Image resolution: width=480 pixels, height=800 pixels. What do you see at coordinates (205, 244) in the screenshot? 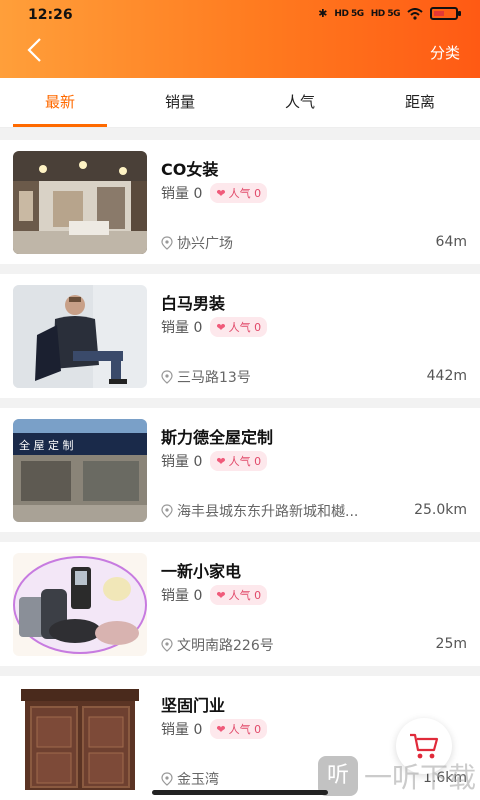
I see `address-text: 协兴广场` at bounding box center [205, 244].